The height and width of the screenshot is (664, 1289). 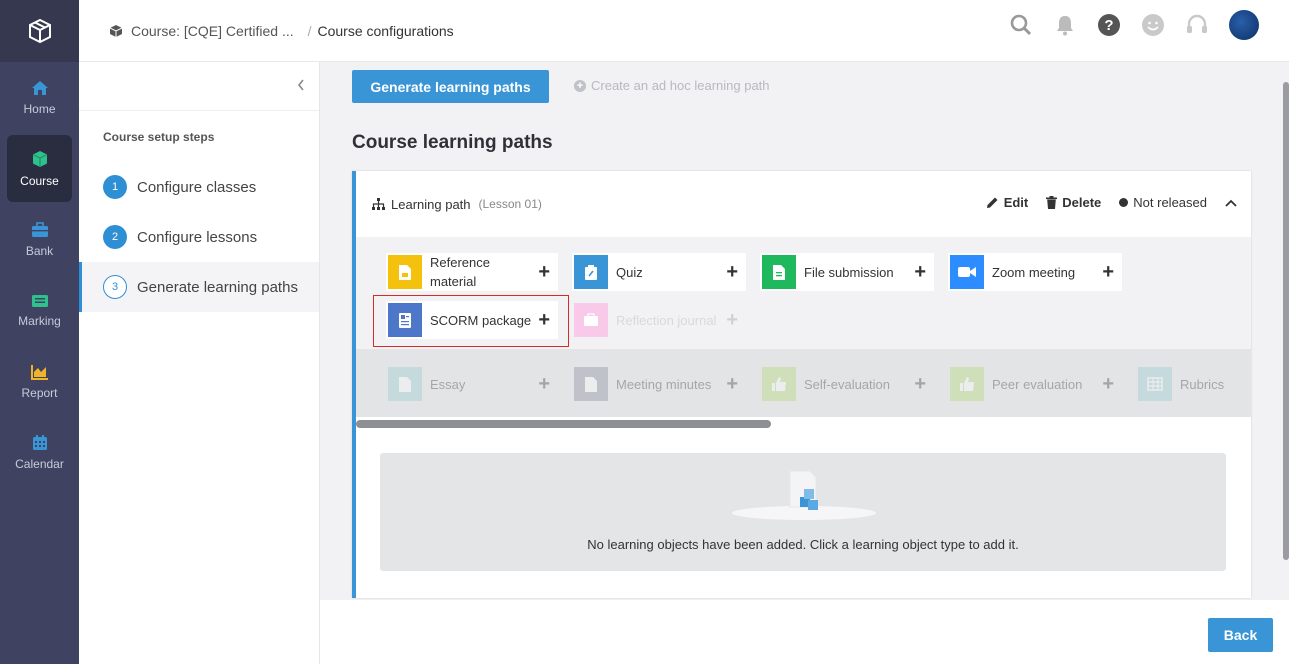 What do you see at coordinates (1244, 25) in the screenshot?
I see `user-avatar` at bounding box center [1244, 25].